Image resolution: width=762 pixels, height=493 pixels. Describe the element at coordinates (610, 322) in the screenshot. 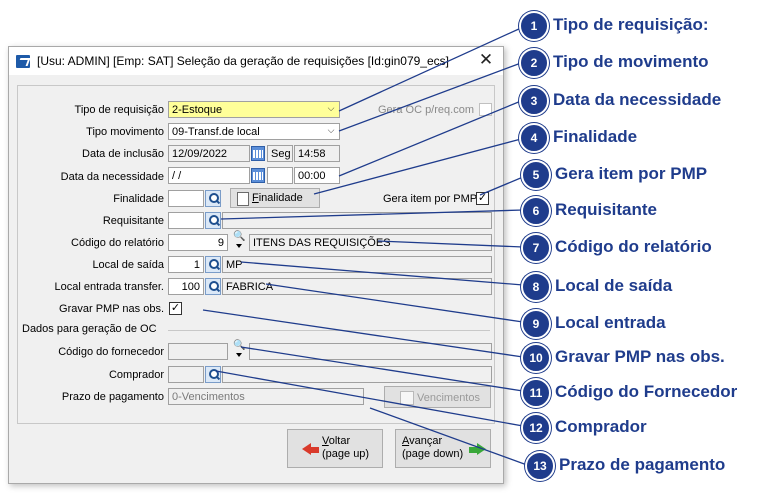

I see `callout-label: Local entrada` at that location.